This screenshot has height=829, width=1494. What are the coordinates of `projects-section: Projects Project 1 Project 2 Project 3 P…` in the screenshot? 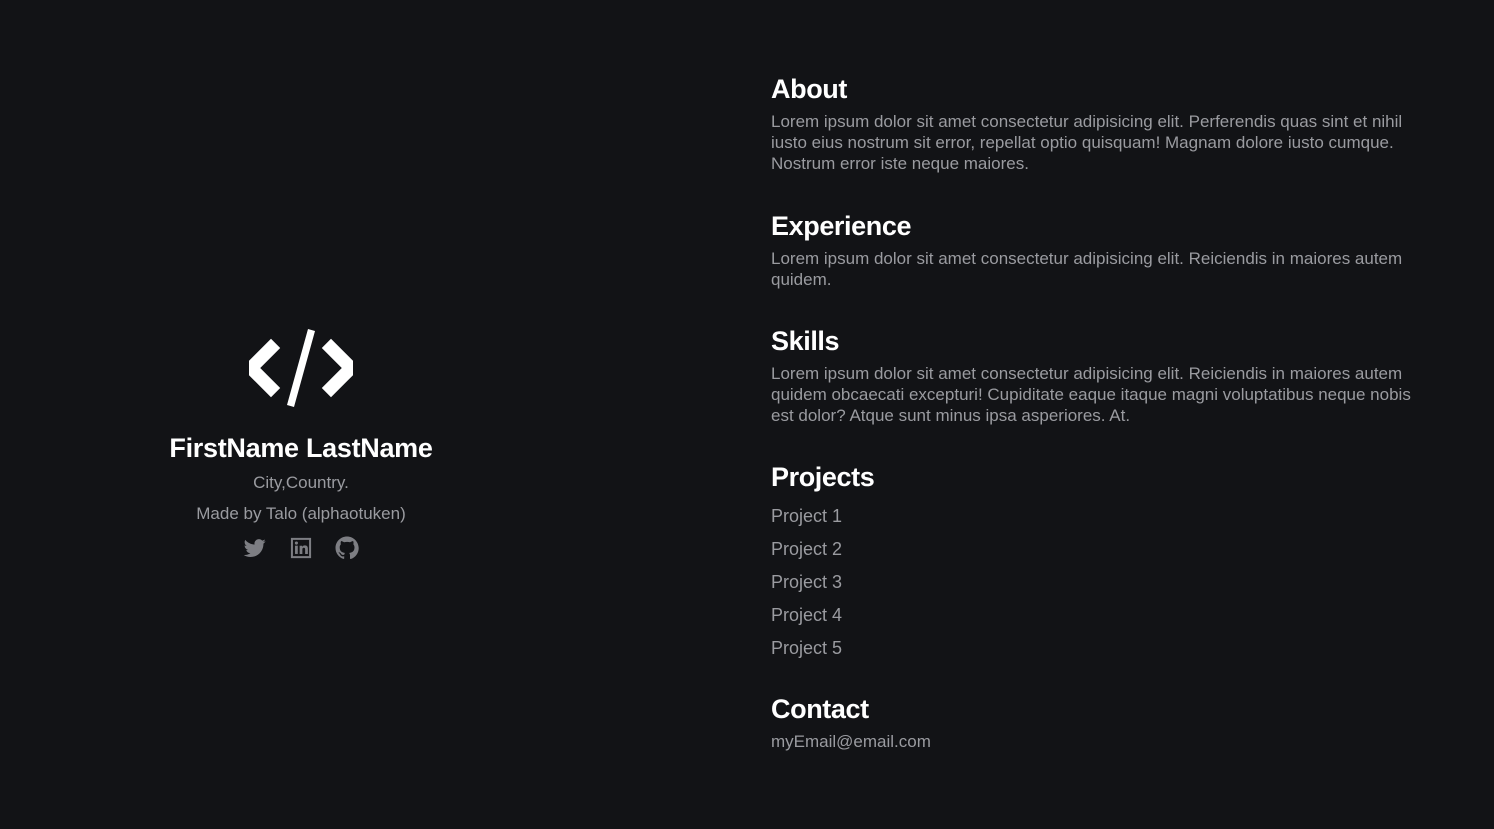 It's located at (1091, 562).